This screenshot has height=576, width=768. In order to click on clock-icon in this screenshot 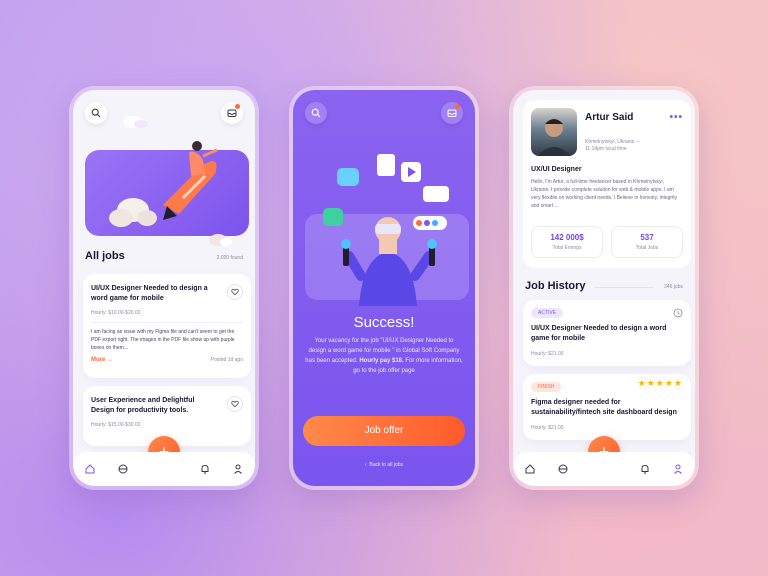, I will do `click(678, 313)`.